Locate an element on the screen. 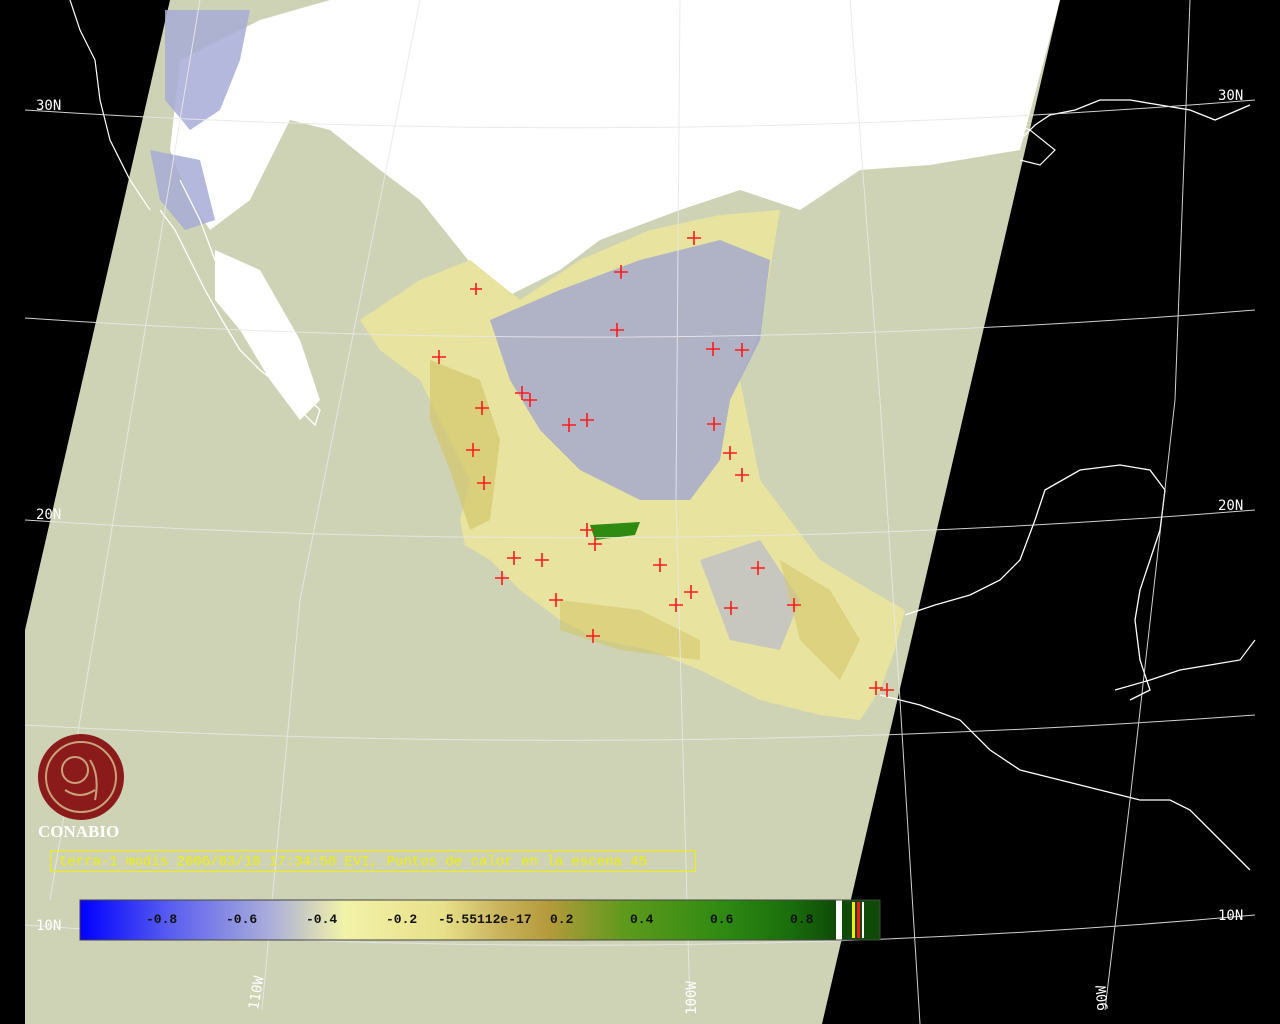 The width and height of the screenshot is (1280, 1024). lat-label-10n-left: 10N is located at coordinates (49, 926).